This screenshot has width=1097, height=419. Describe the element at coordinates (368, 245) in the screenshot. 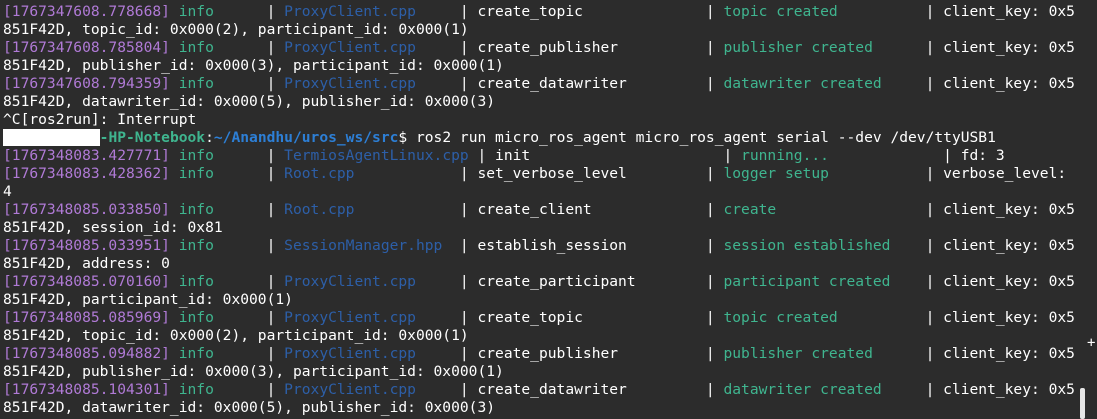

I see `log-source-file: SessionManager.hpp` at that location.